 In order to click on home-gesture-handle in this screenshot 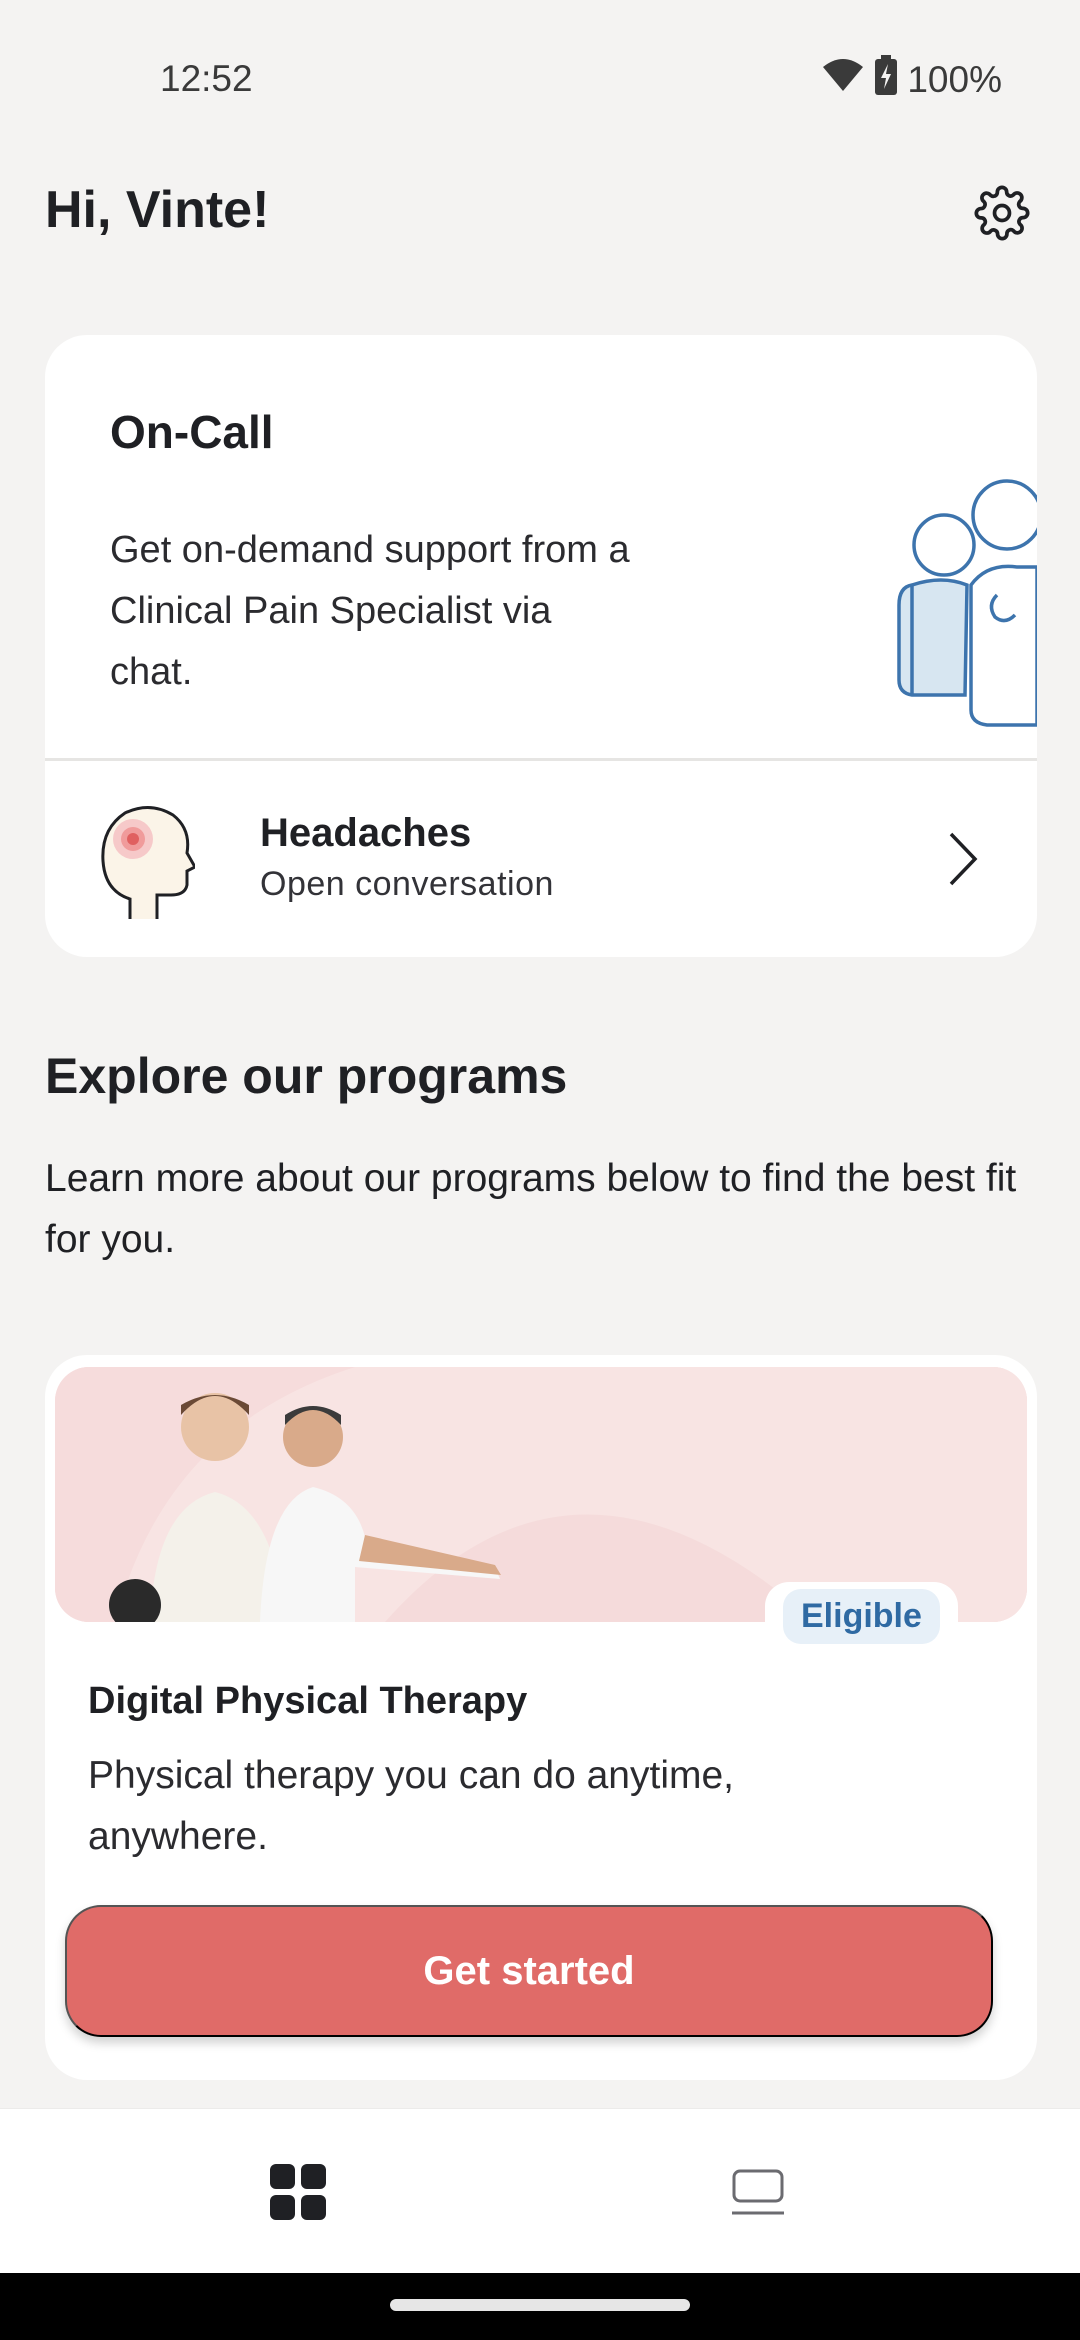, I will do `click(540, 2305)`.